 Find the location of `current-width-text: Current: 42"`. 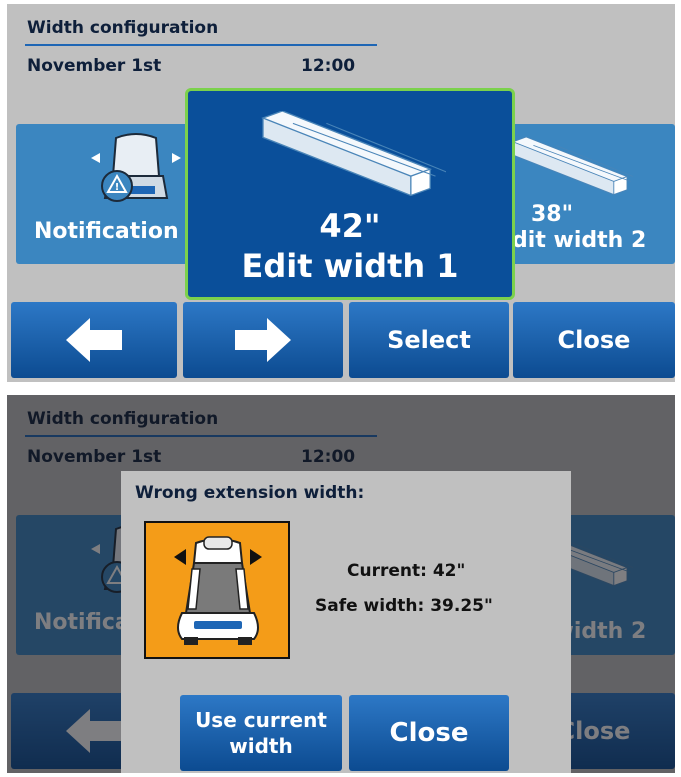

current-width-text: Current: 42" is located at coordinates (406, 571).